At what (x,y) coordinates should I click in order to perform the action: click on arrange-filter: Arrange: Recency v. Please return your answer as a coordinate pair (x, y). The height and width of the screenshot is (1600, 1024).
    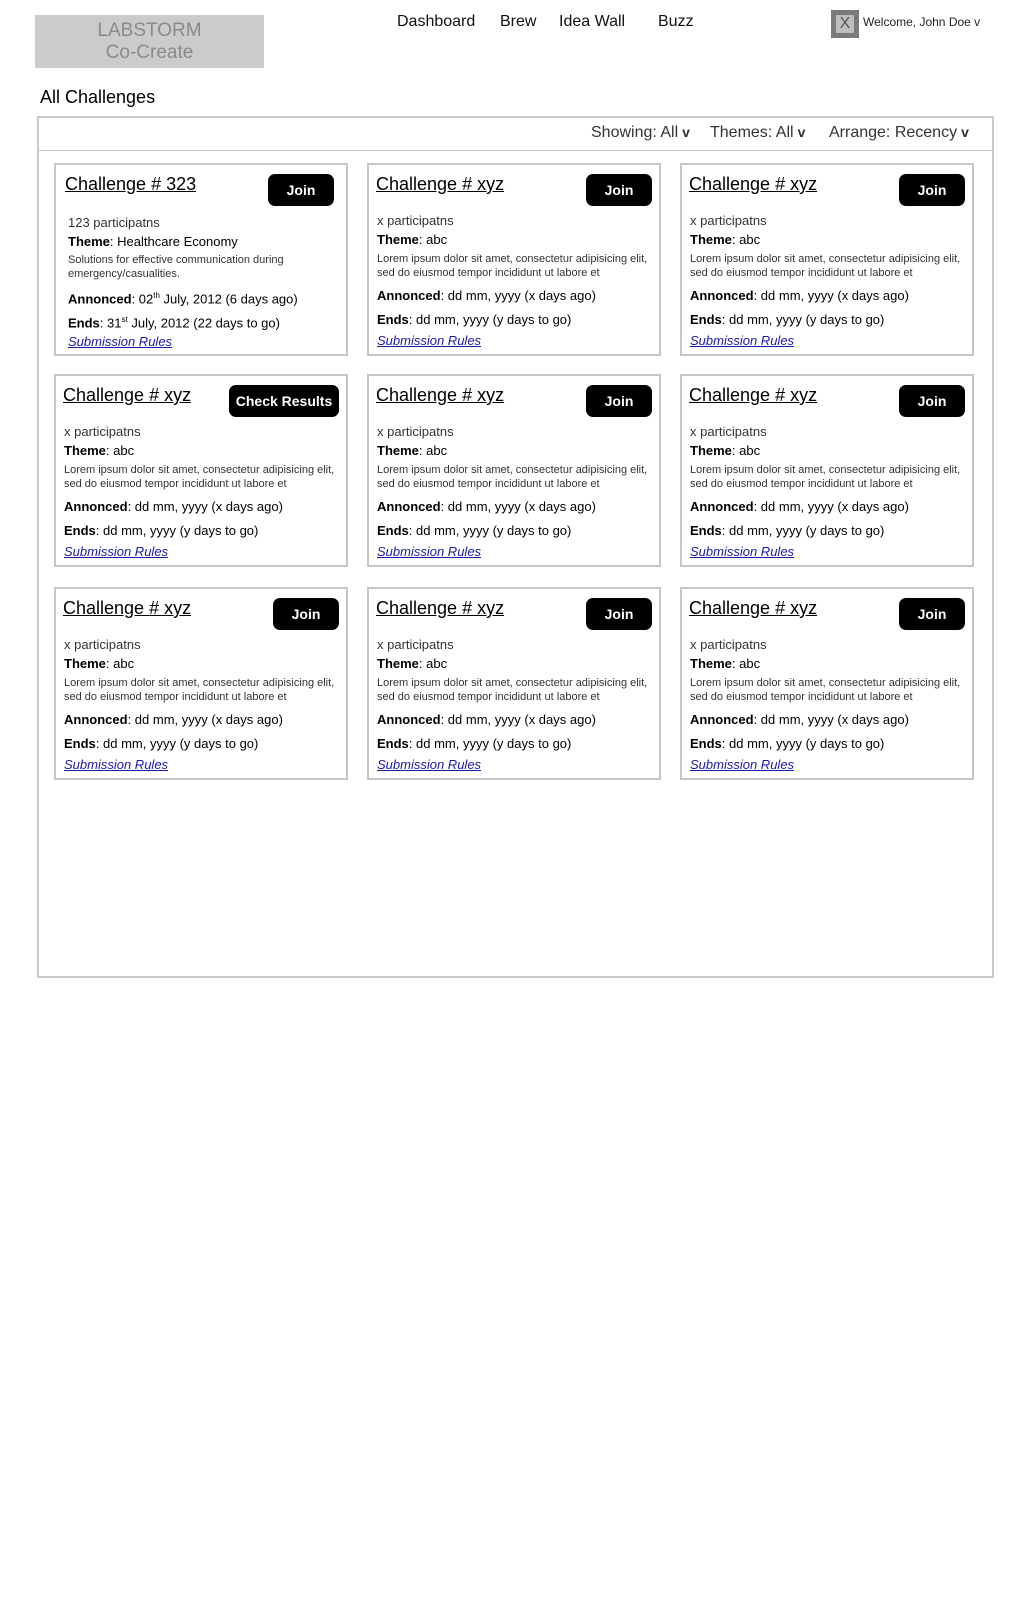
    Looking at the image, I should click on (899, 133).